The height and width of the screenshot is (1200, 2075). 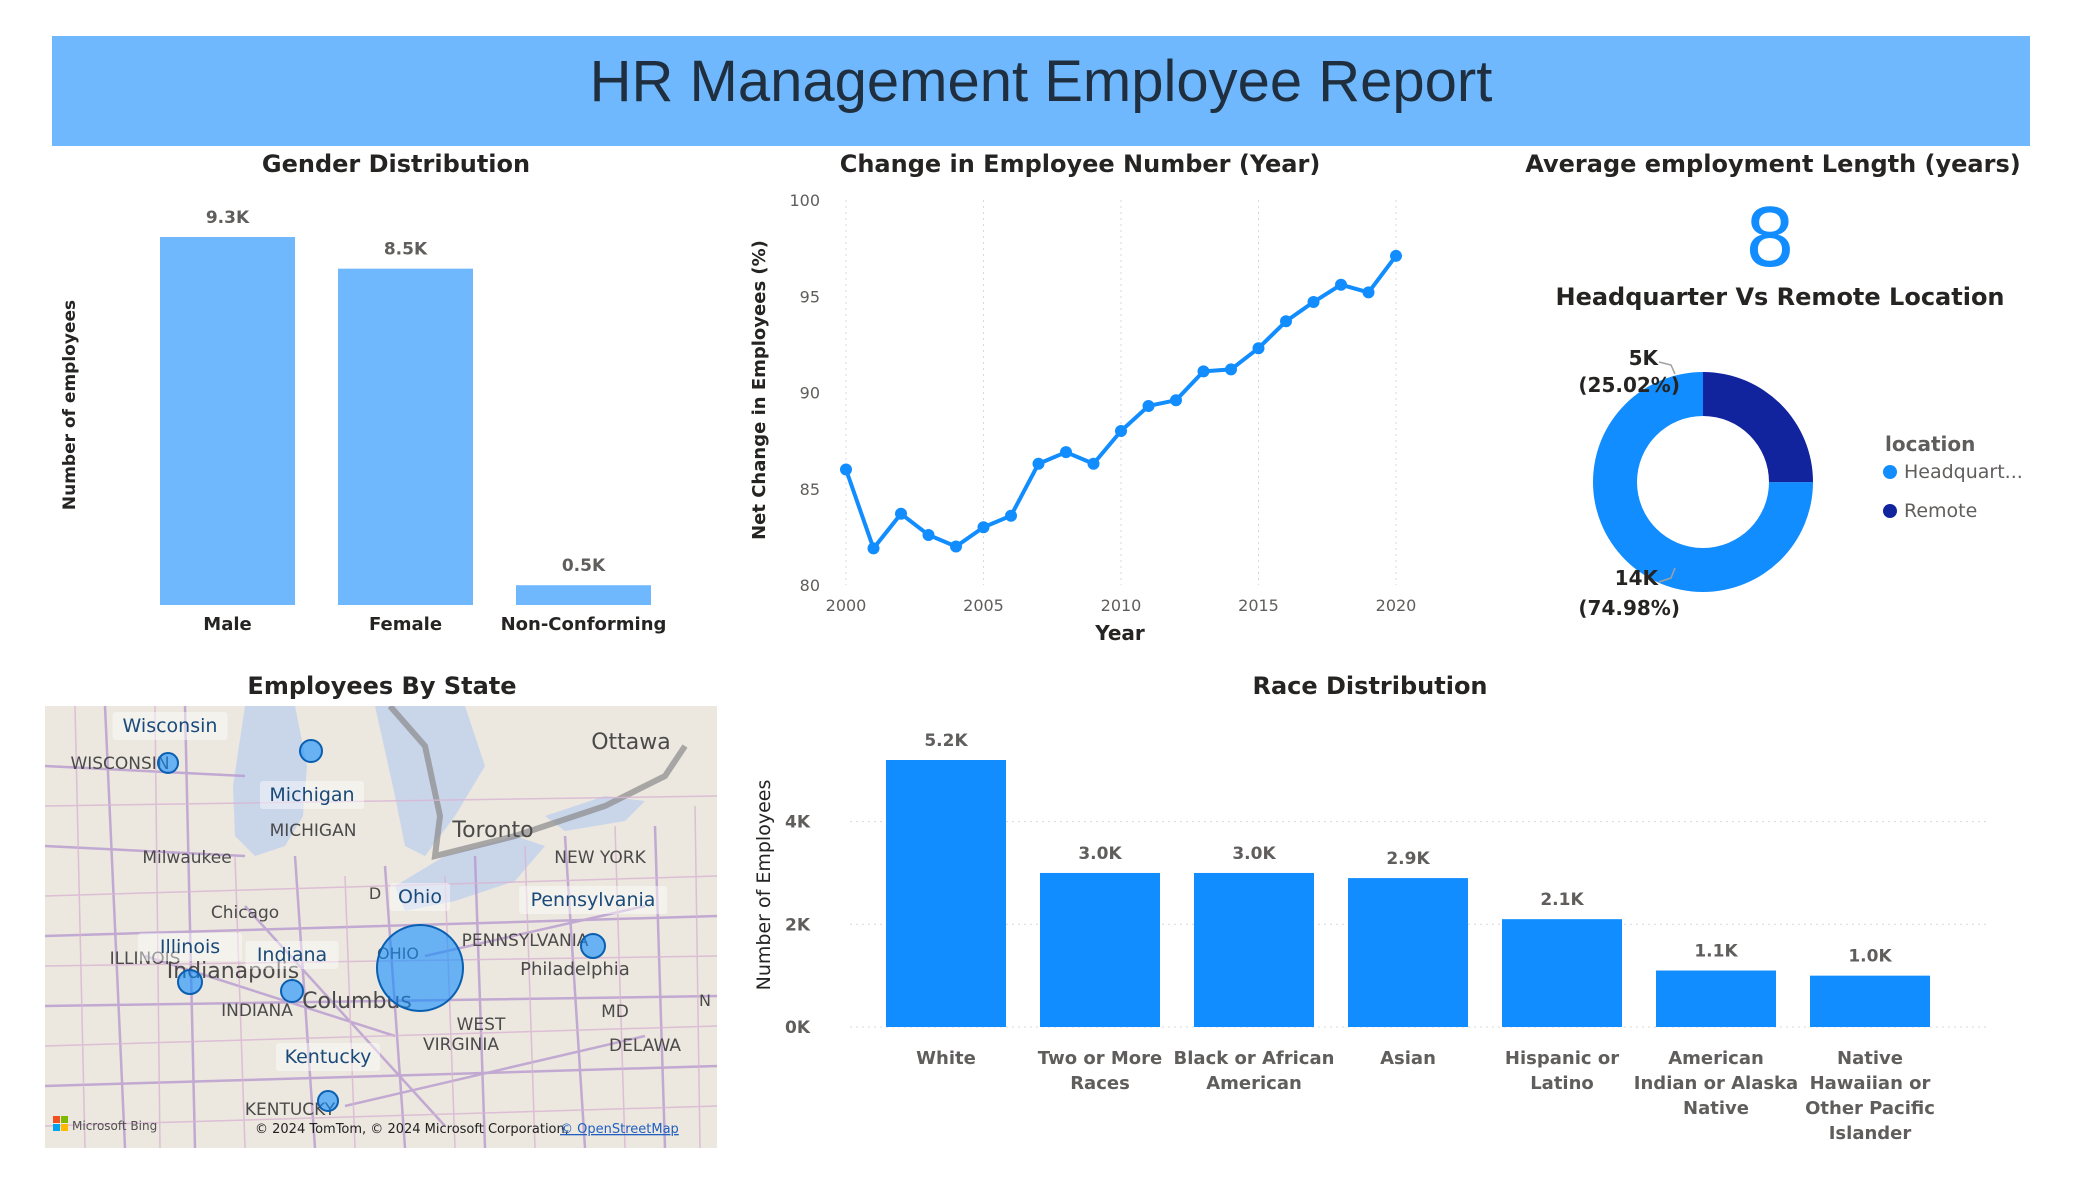 What do you see at coordinates (593, 900) in the screenshot?
I see `map-state-label: Pennsylvania` at bounding box center [593, 900].